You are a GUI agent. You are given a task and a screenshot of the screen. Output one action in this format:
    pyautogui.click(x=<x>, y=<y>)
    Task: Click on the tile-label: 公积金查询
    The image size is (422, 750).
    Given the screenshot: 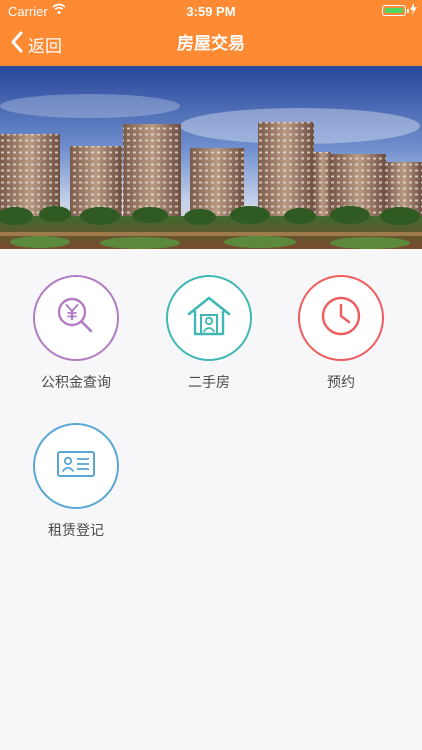 What is the action you would take?
    pyautogui.click(x=76, y=382)
    